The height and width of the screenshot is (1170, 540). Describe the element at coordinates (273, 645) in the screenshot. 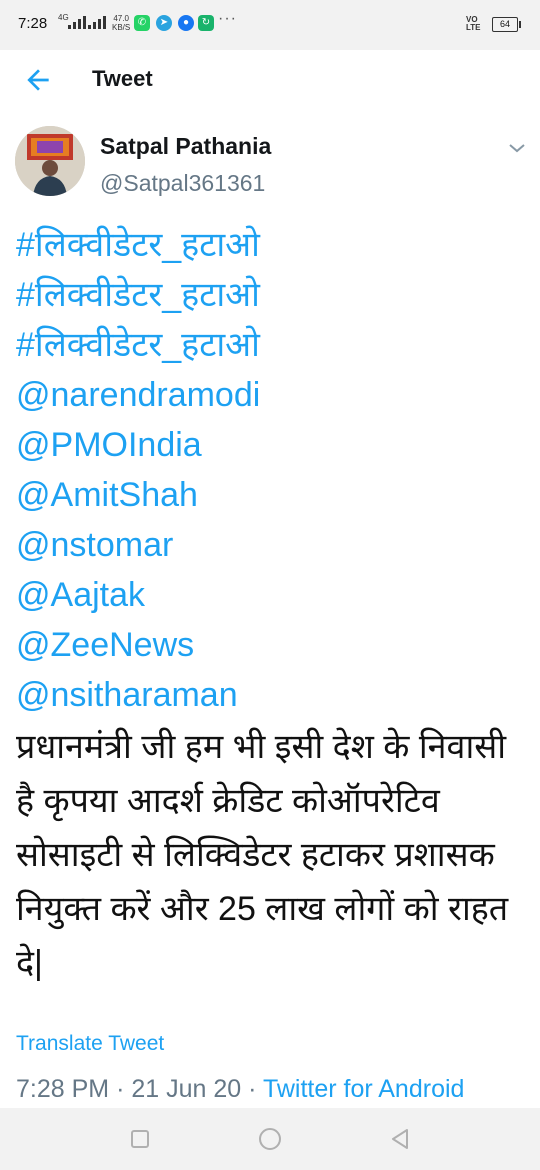

I see `mention-link: @ZeeNews` at that location.